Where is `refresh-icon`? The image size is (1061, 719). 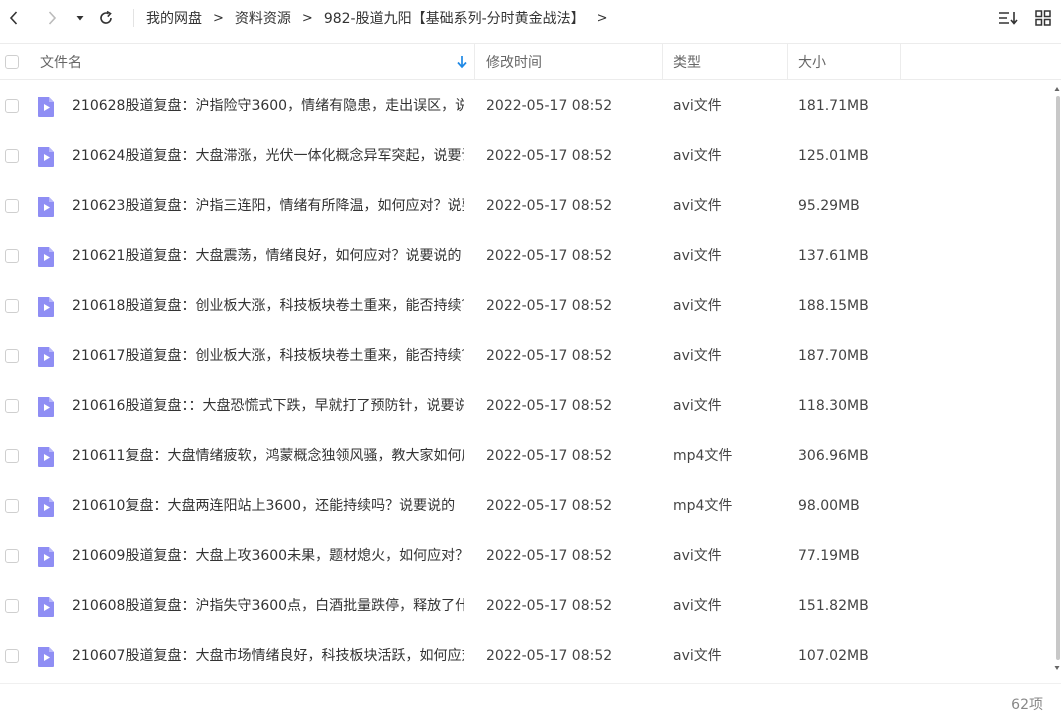 refresh-icon is located at coordinates (106, 17).